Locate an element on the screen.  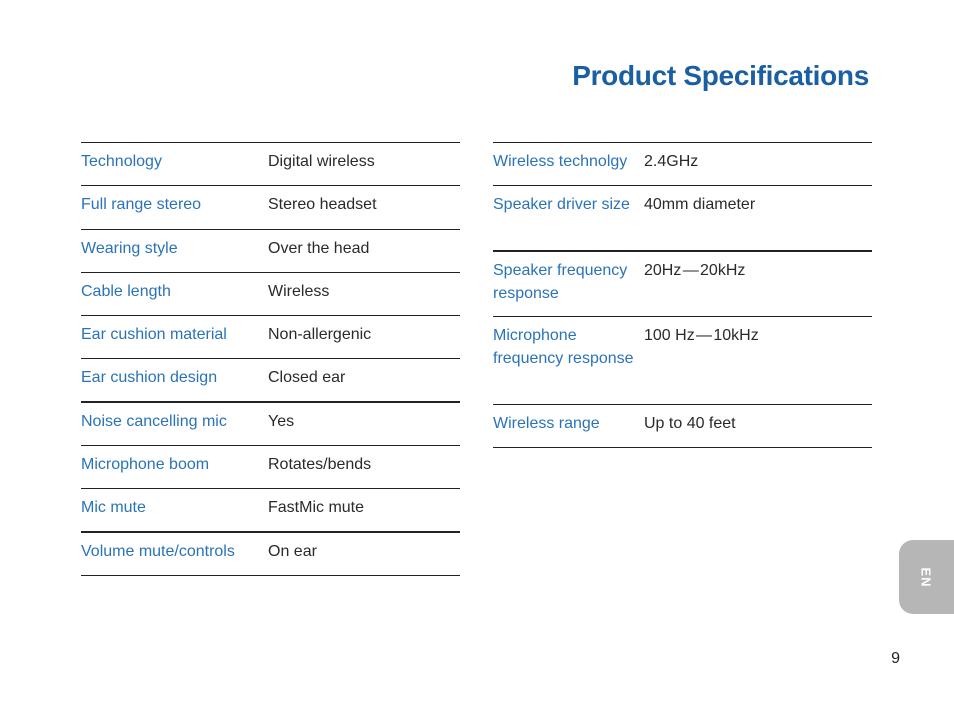
spec-value: Over the head is located at coordinates (319, 248).